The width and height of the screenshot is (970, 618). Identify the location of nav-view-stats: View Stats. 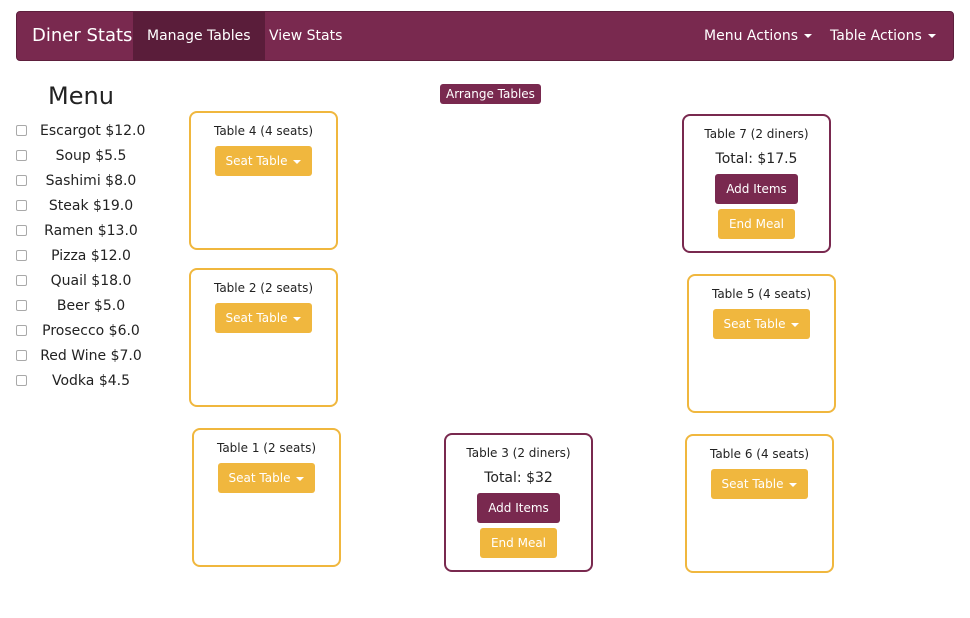
(305, 36).